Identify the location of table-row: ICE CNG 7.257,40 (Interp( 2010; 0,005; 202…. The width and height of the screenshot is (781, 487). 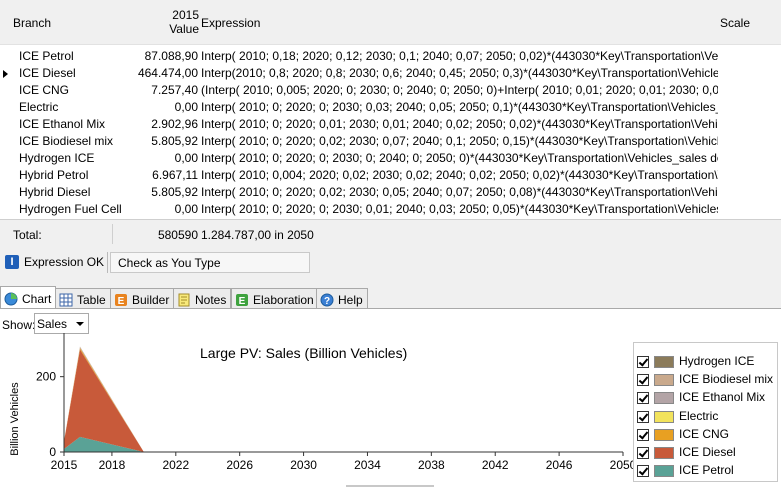
(390, 90).